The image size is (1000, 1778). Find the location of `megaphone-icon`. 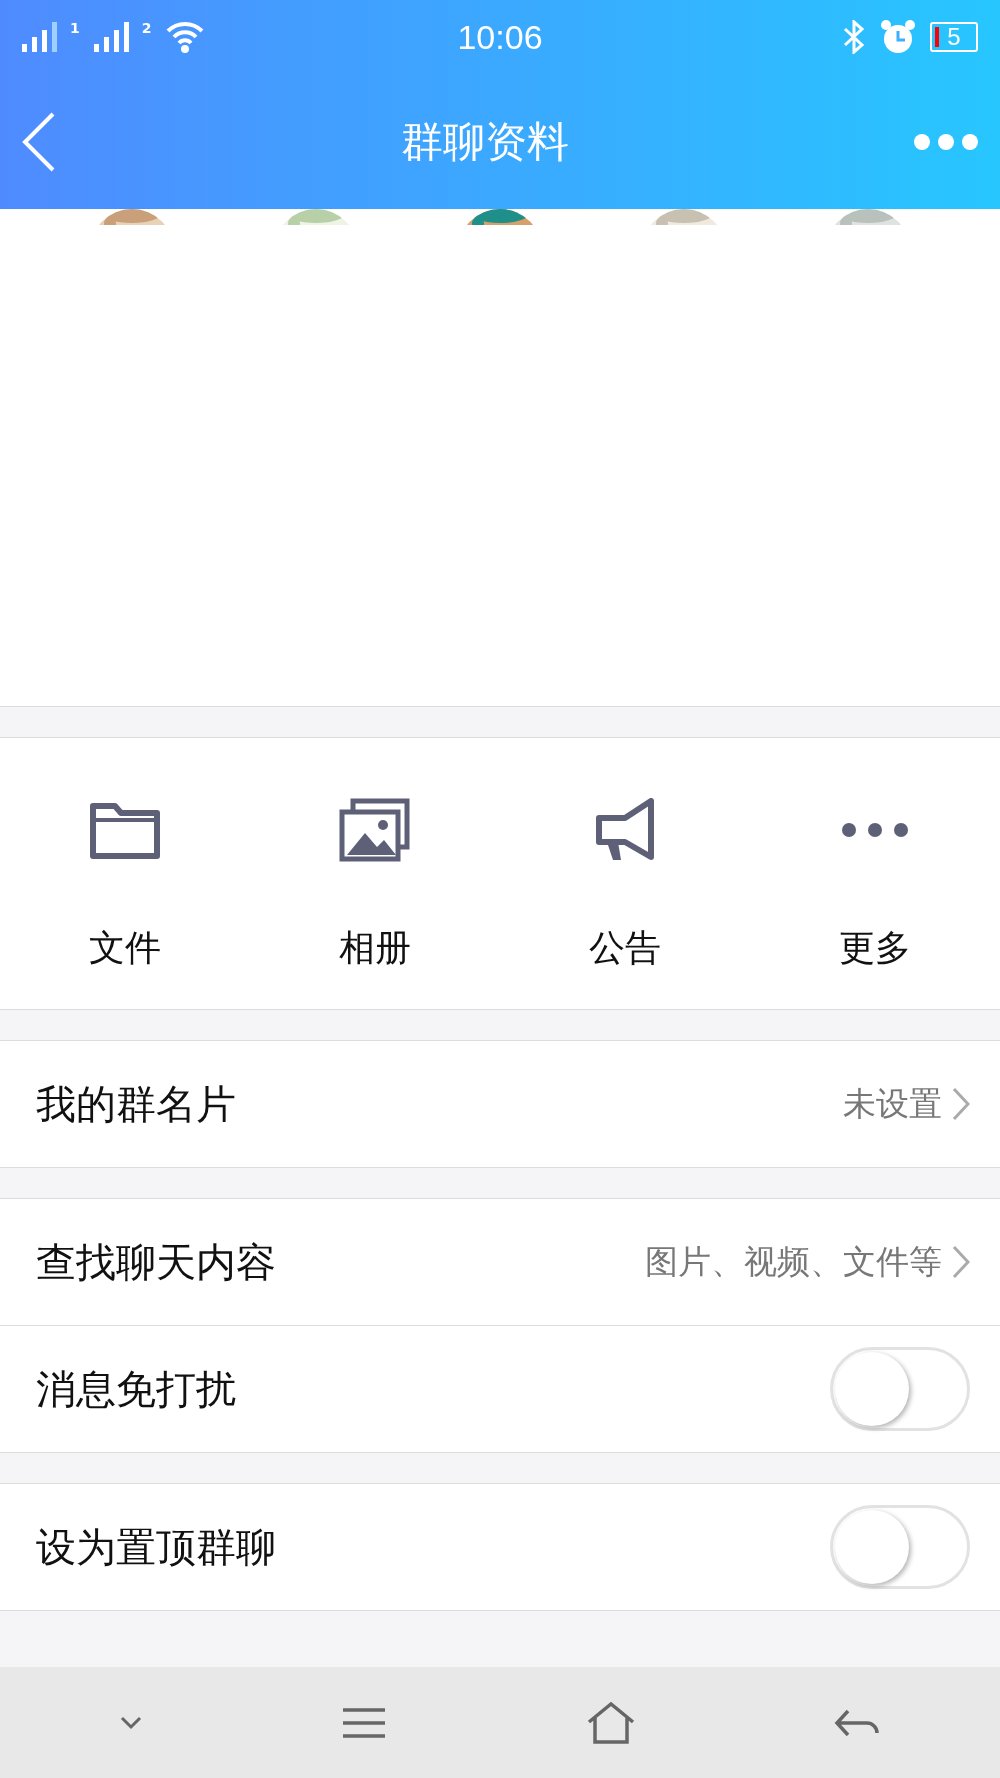

megaphone-icon is located at coordinates (625, 829).